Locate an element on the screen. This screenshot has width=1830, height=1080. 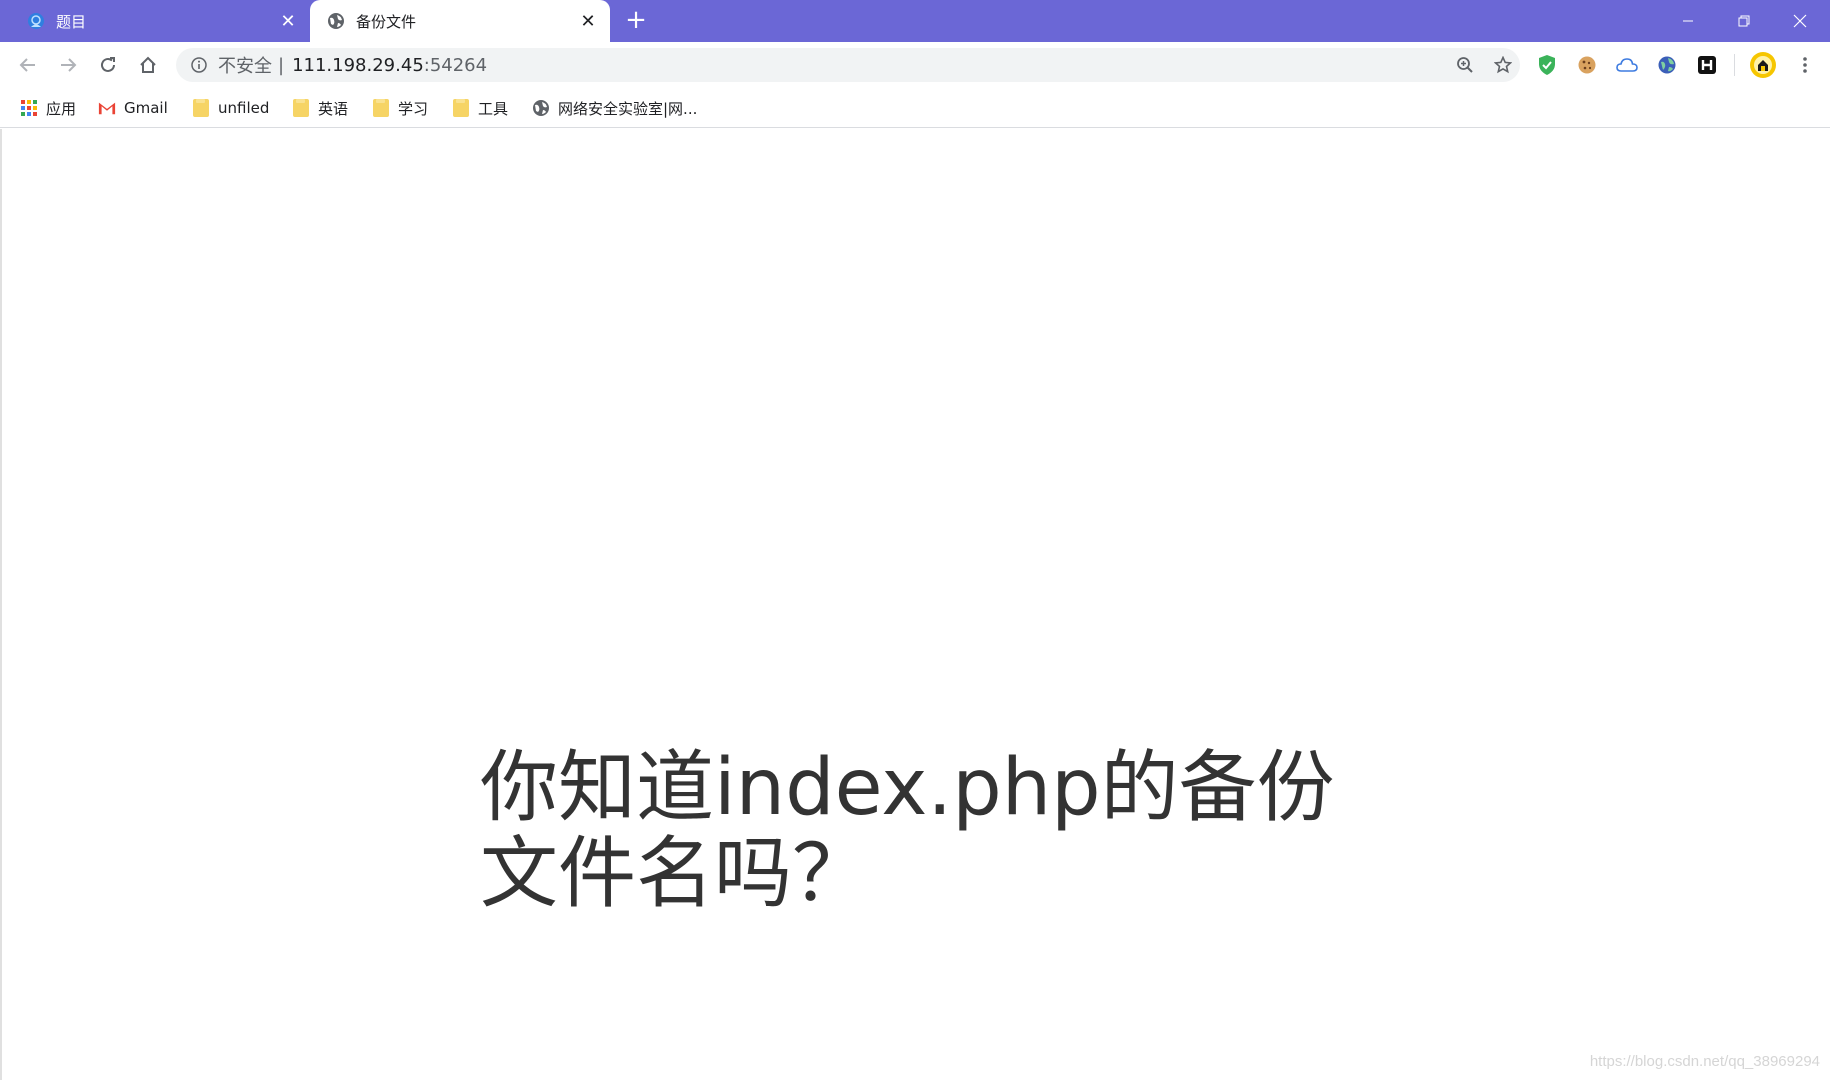
bookmark-folder-unfiled: unfiled is located at coordinates (230, 108).